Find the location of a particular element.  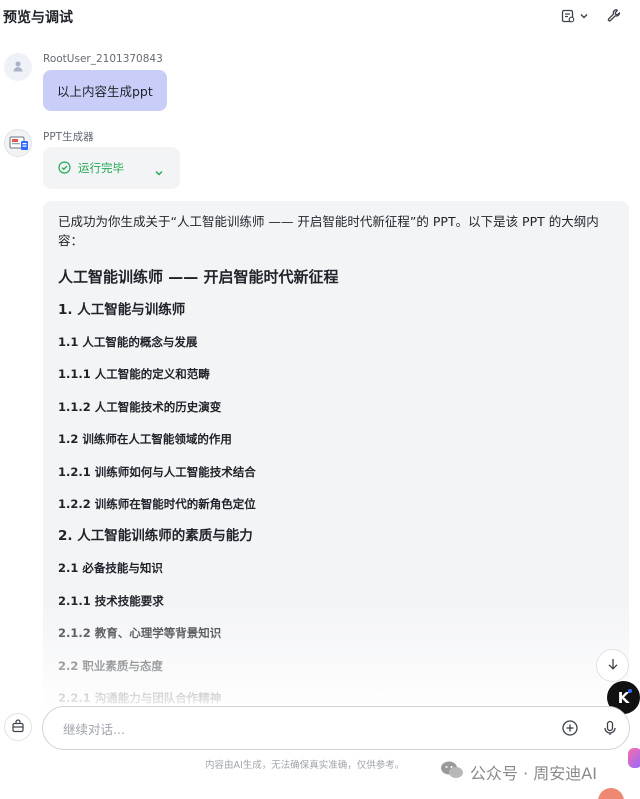

scroll-to-bottom-button is located at coordinates (612, 665).